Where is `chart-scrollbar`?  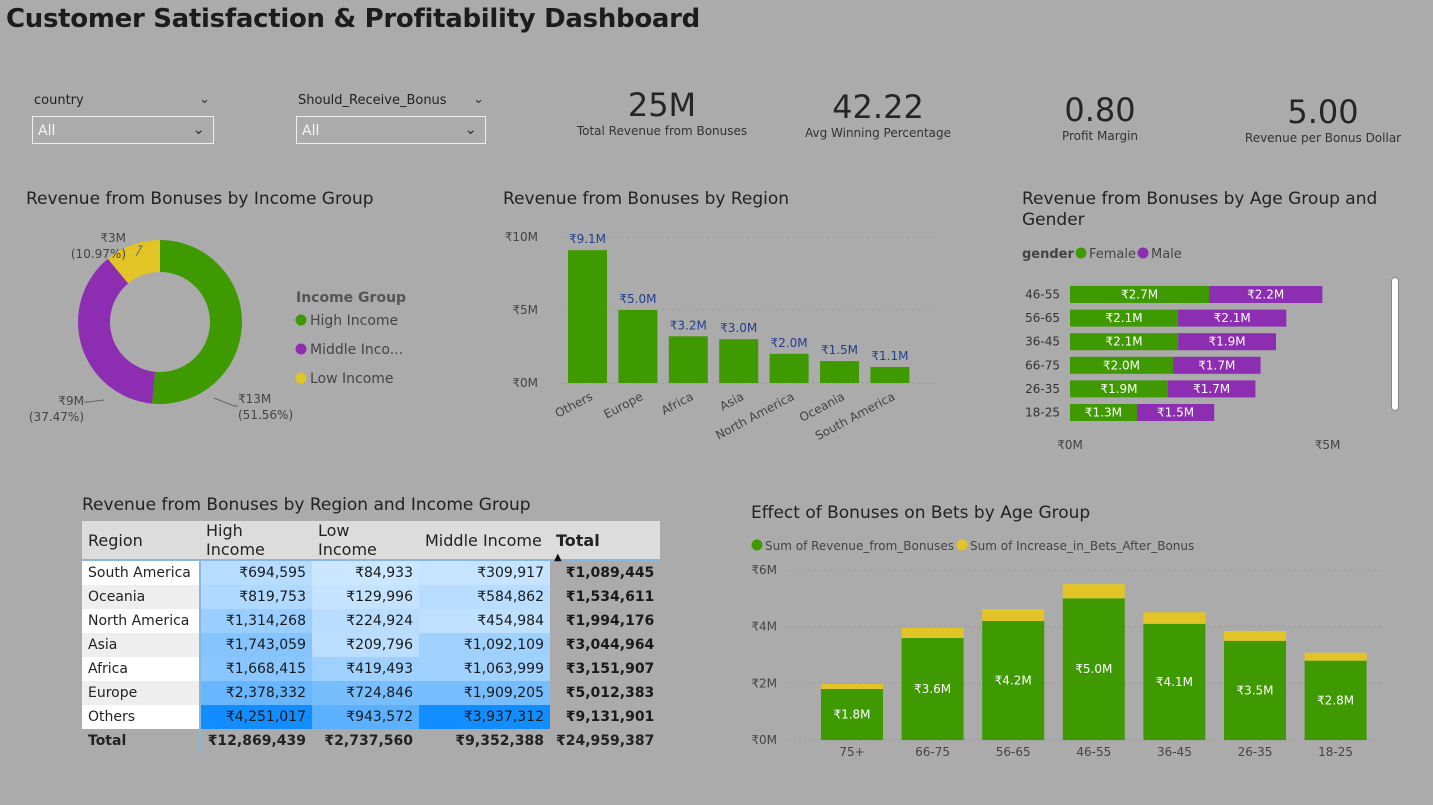
chart-scrollbar is located at coordinates (1395, 344).